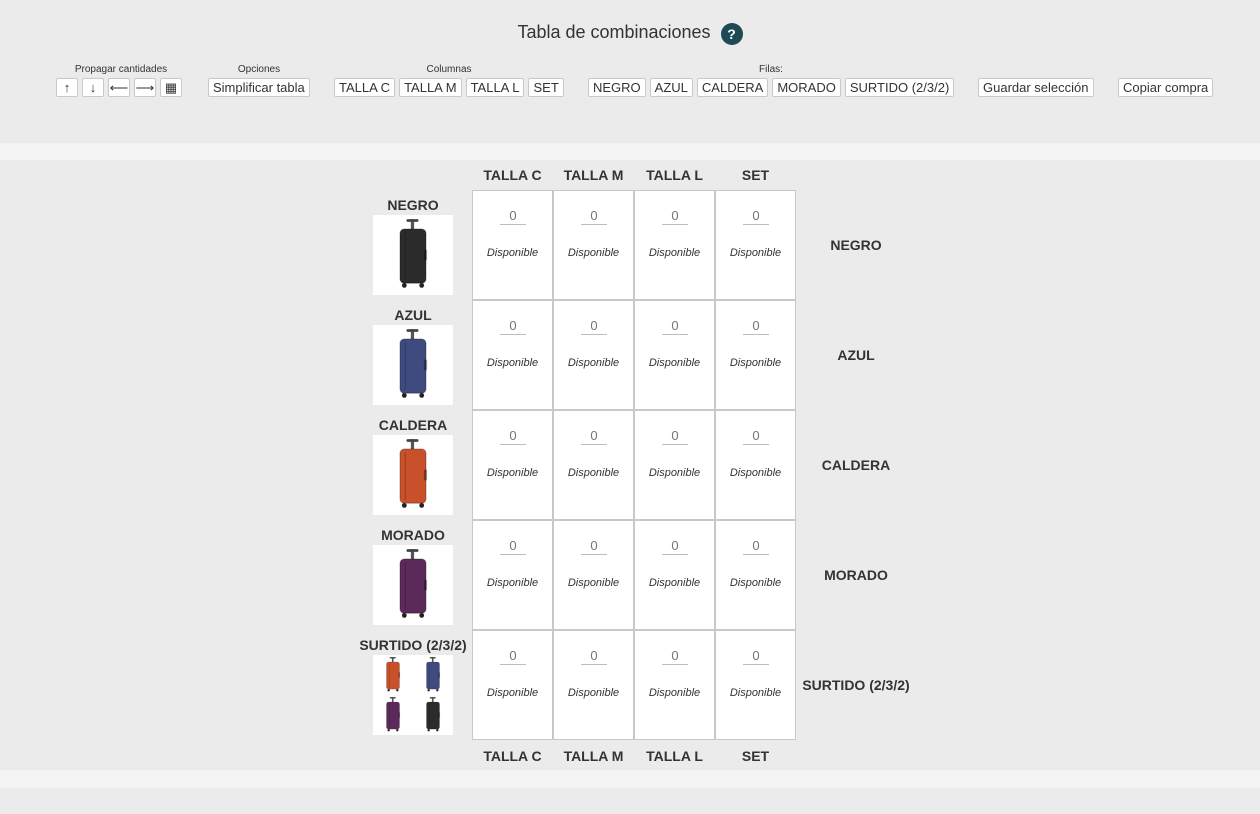 This screenshot has height=814, width=1260. What do you see at coordinates (365, 87) in the screenshot?
I see `column-toggle-talla-c: TALLA C` at bounding box center [365, 87].